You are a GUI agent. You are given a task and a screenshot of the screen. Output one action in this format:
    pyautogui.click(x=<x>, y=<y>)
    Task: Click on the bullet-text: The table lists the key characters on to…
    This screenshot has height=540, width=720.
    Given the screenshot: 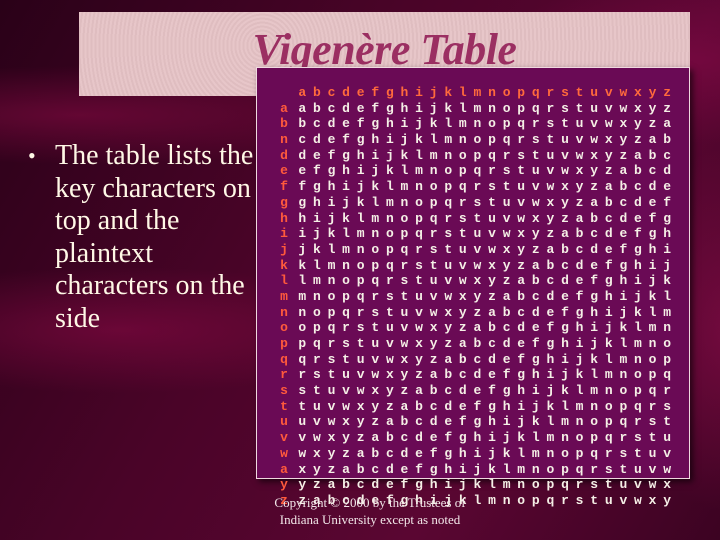 What is the action you would take?
    pyautogui.click(x=154, y=237)
    